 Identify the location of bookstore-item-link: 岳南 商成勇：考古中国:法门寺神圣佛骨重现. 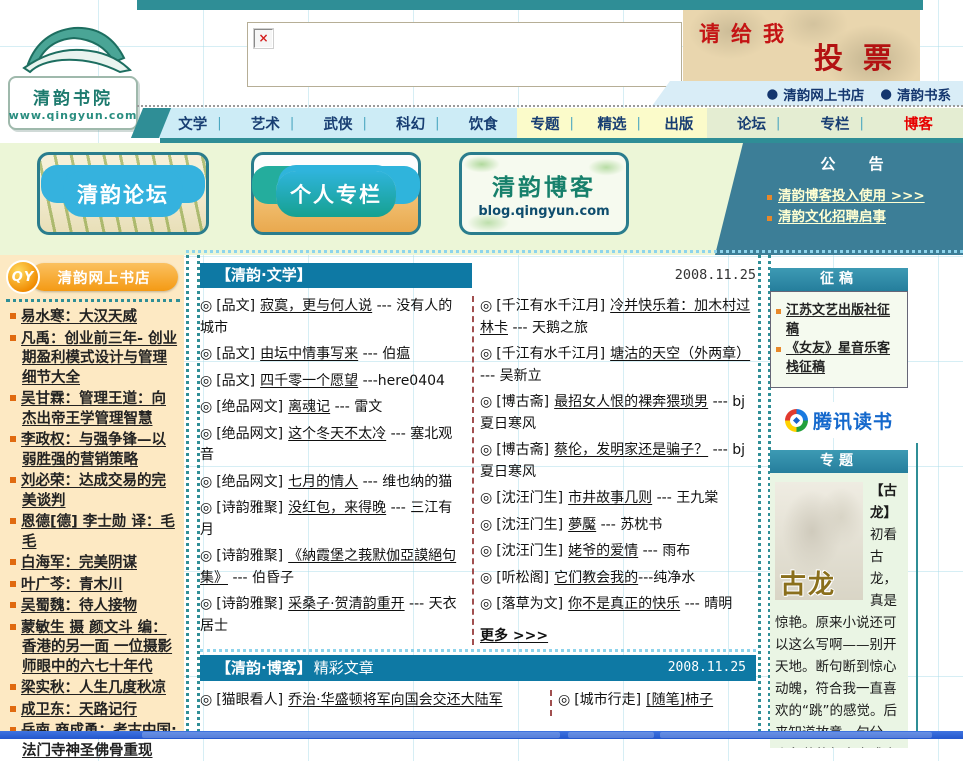
(99, 741).